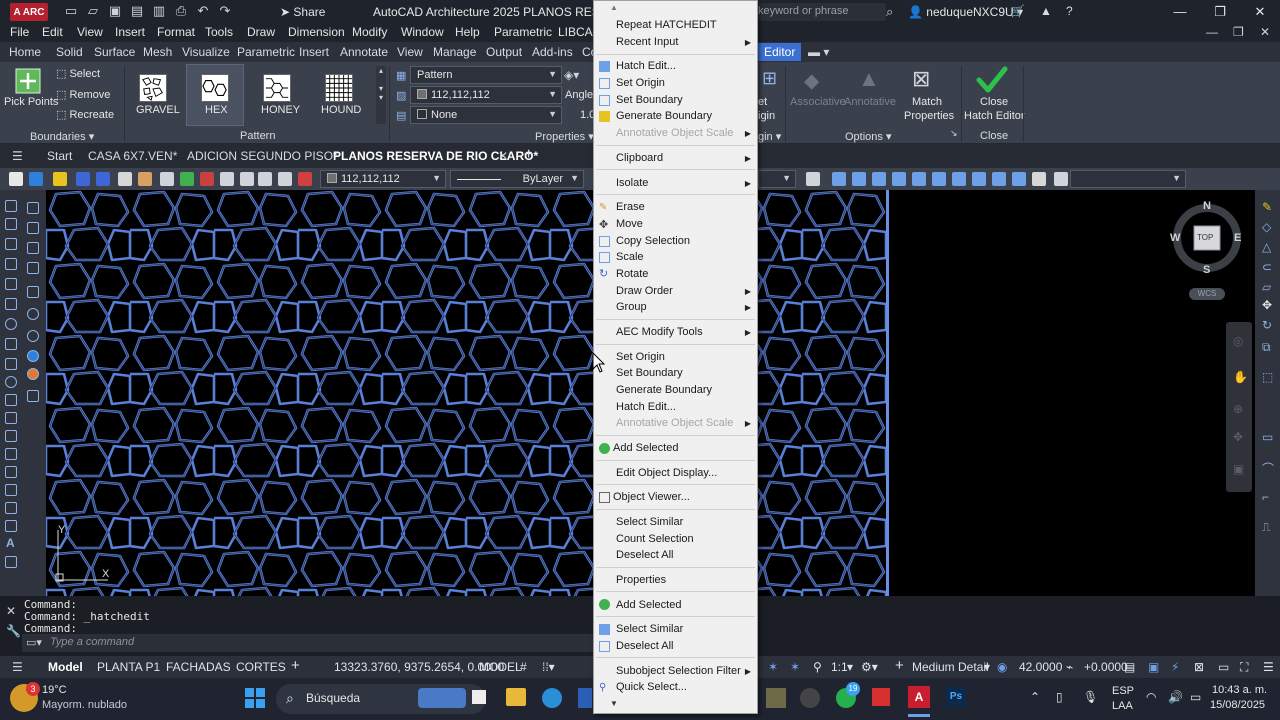 Image resolution: width=1280 pixels, height=720 pixels. Describe the element at coordinates (869, 667) in the screenshot. I see `gear-icon: ⚙▾` at that location.